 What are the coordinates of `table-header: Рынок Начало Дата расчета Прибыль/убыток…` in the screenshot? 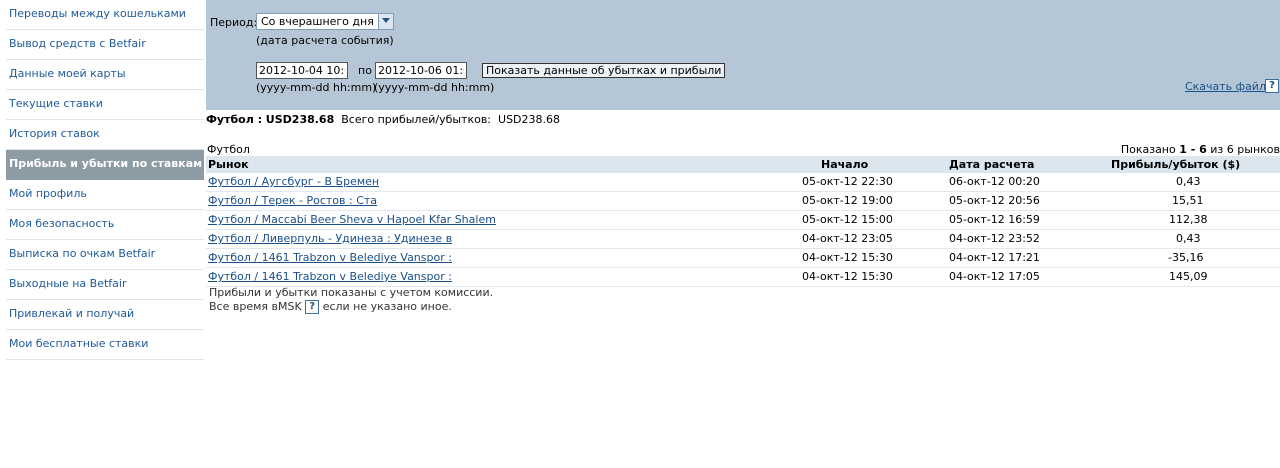 It's located at (743, 164).